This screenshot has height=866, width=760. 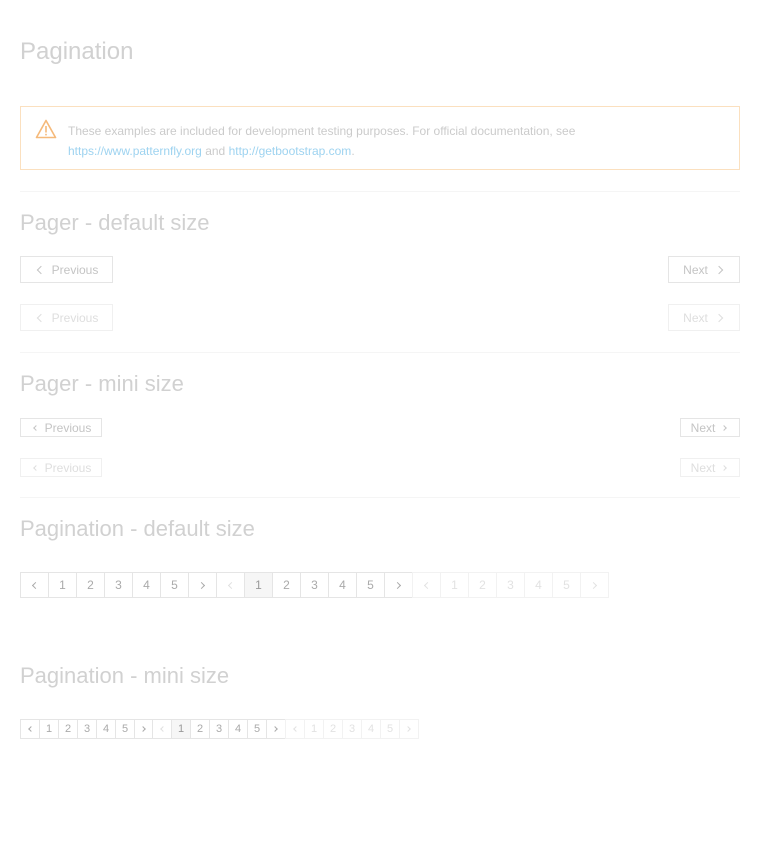 What do you see at coordinates (137, 528) in the screenshot?
I see `section-title-pagination-default: Pagination - default size` at bounding box center [137, 528].